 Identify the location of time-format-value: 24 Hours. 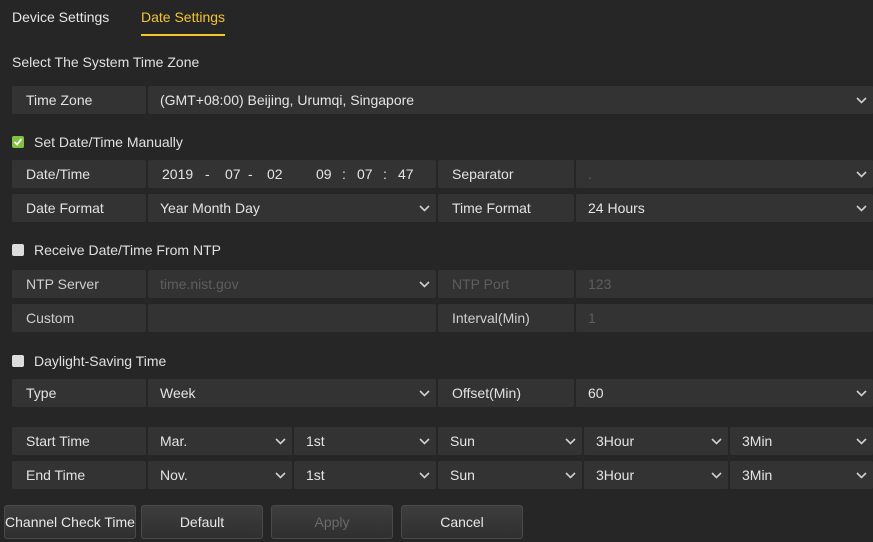
(616, 208).